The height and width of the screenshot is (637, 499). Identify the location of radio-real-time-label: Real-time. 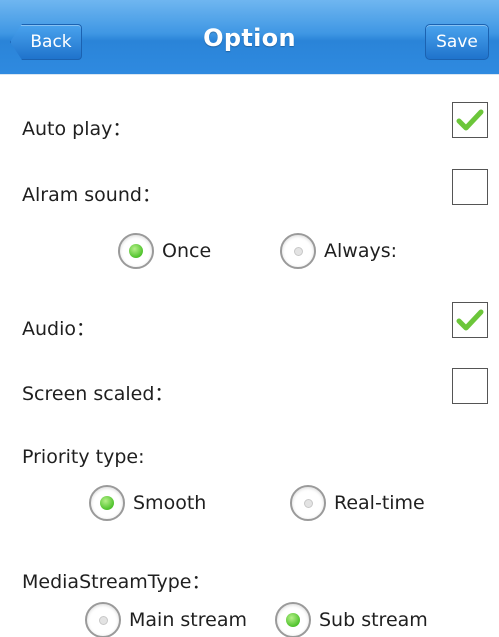
(379, 503).